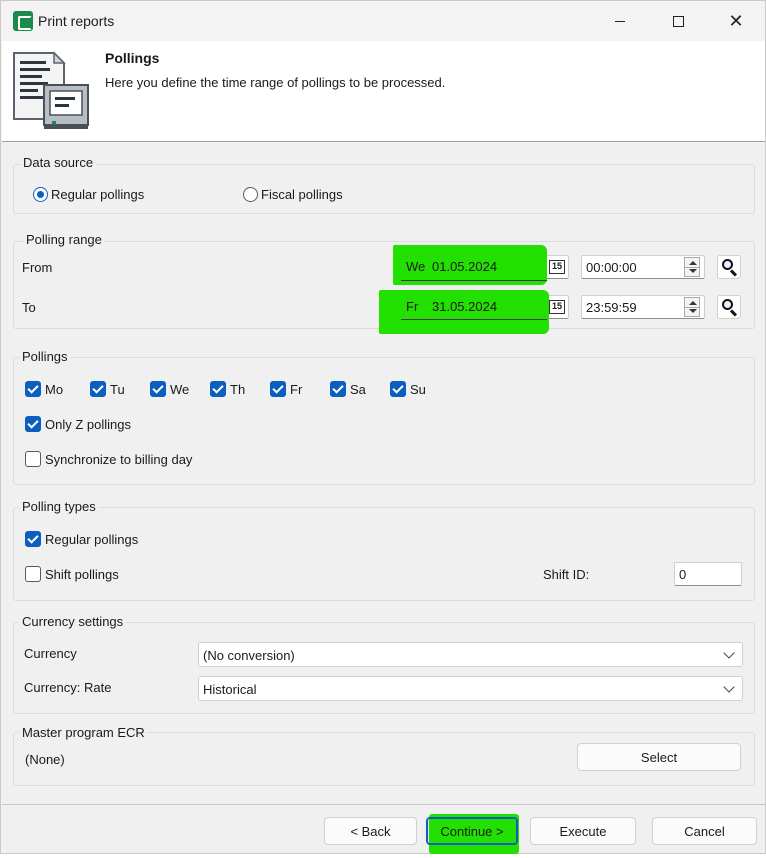 The image size is (766, 858). What do you see at coordinates (107, 389) in the screenshot?
I see `checkbox-tu: Tu` at bounding box center [107, 389].